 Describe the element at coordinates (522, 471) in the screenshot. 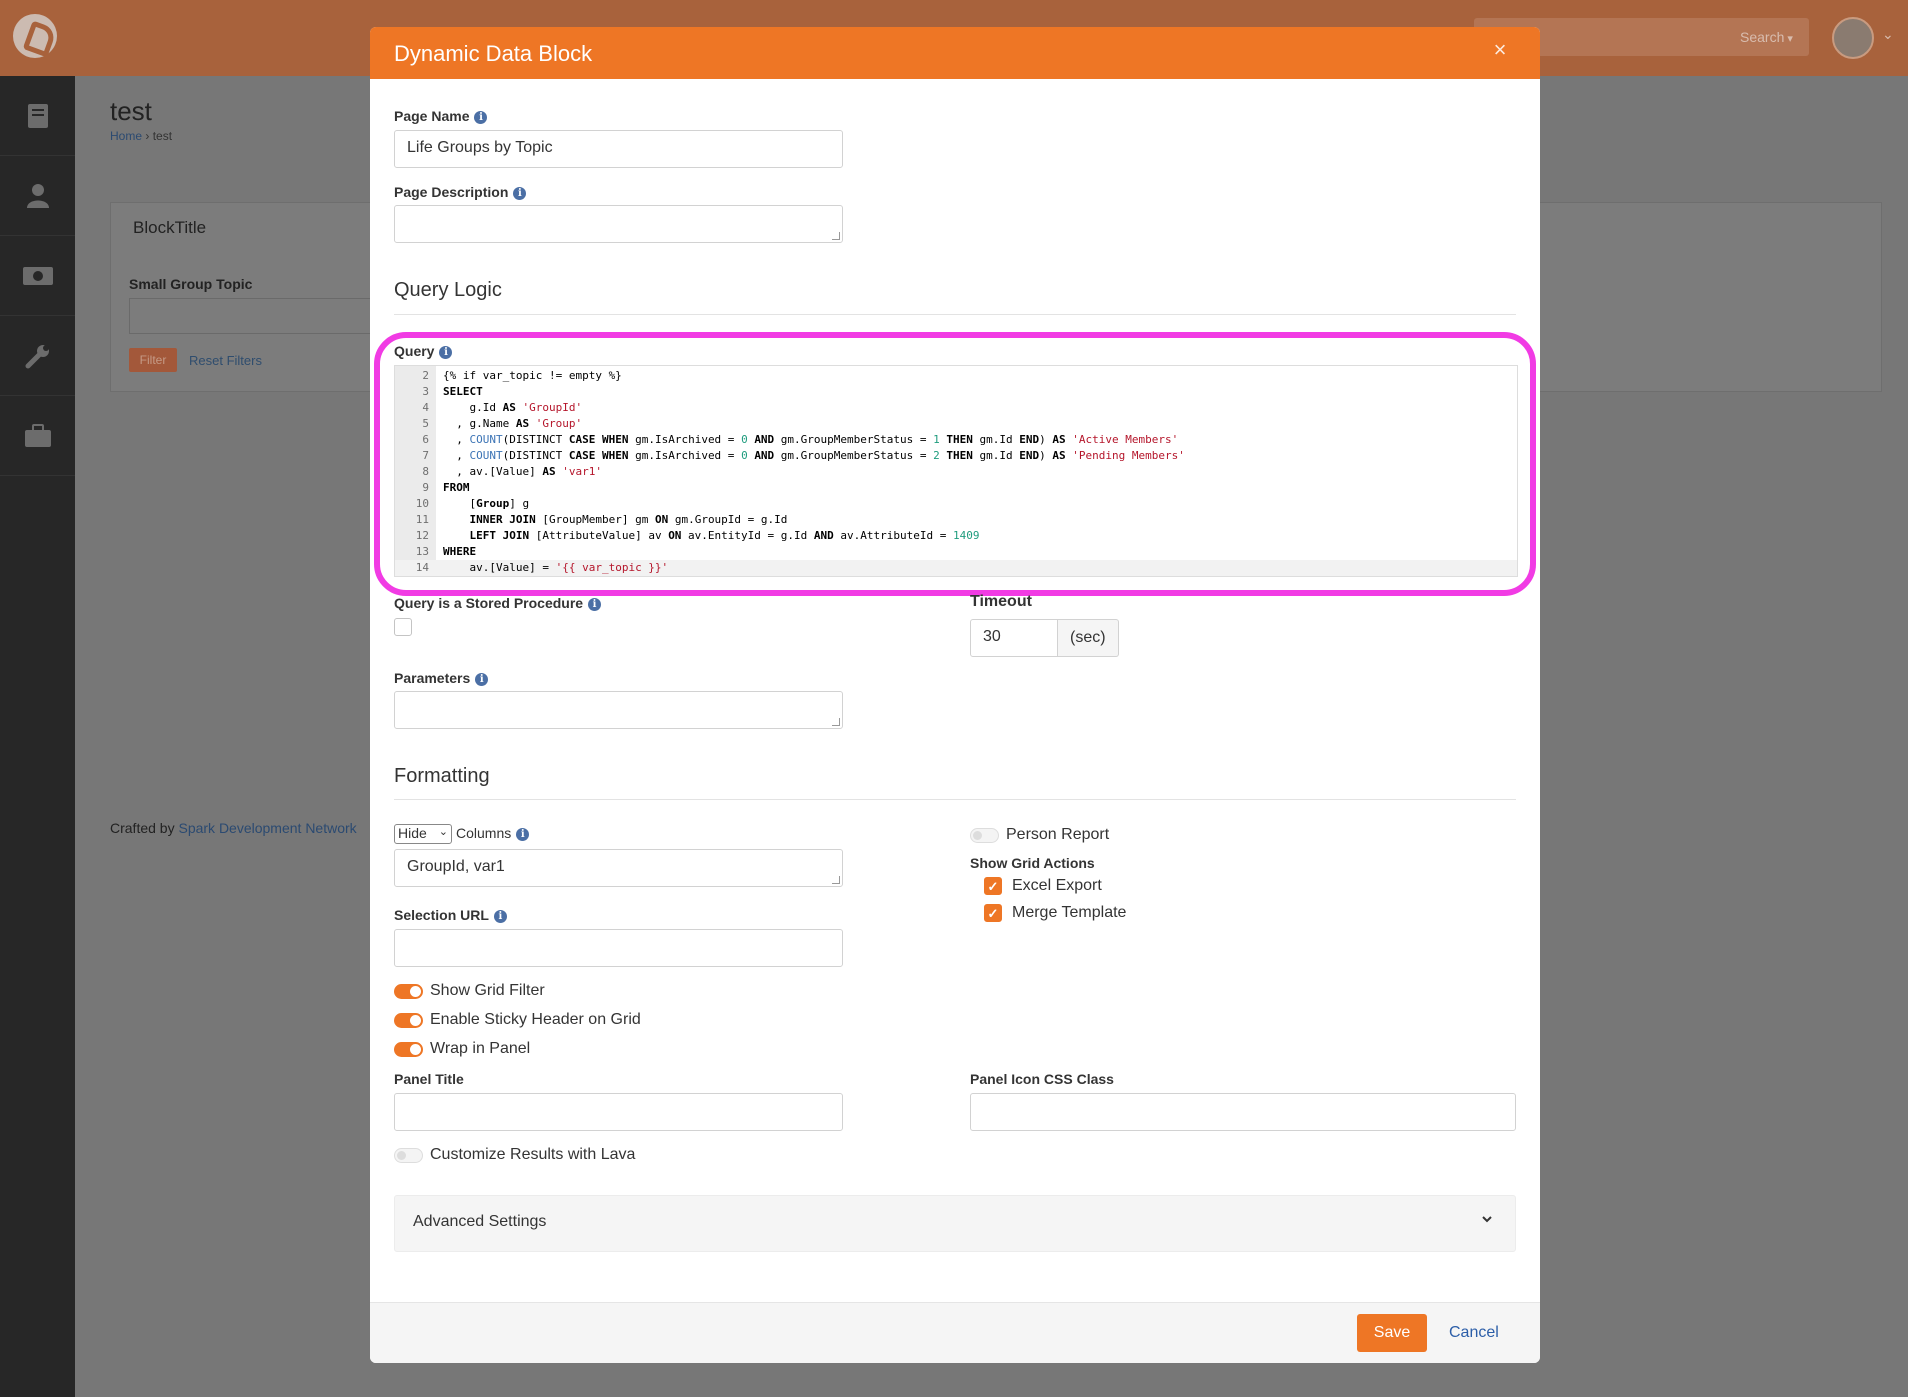

I see `code-text: , av.[Value] AS 'var1'` at that location.